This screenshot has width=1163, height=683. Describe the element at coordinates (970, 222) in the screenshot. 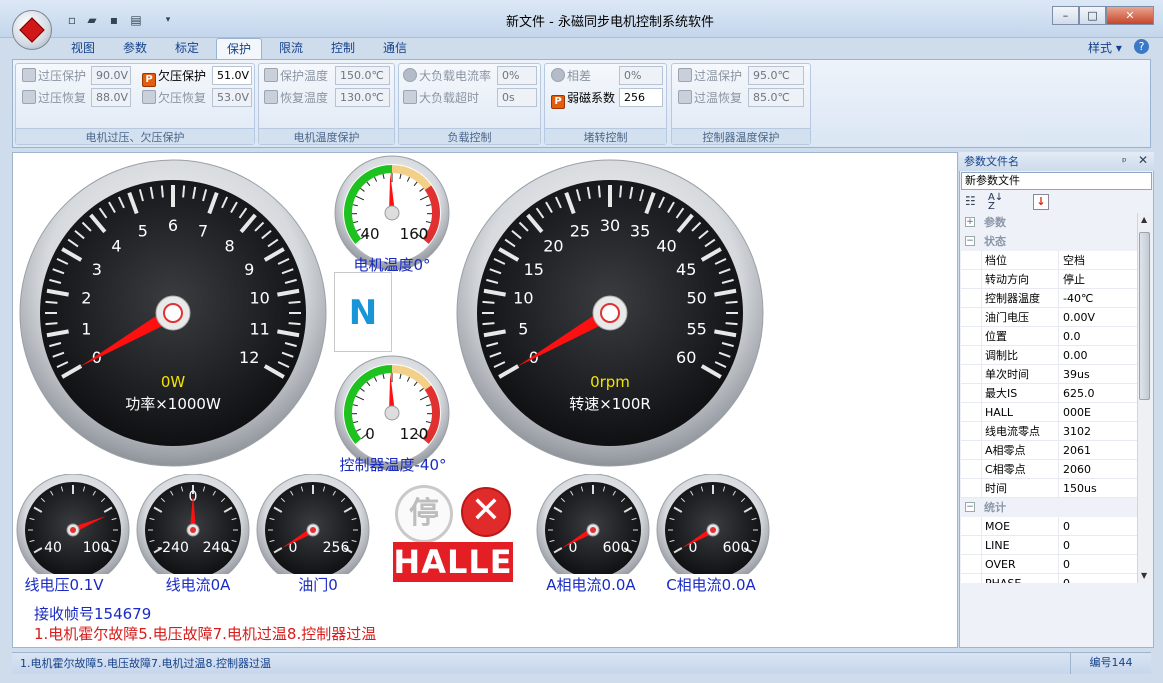

I see `expand-icon: +` at that location.